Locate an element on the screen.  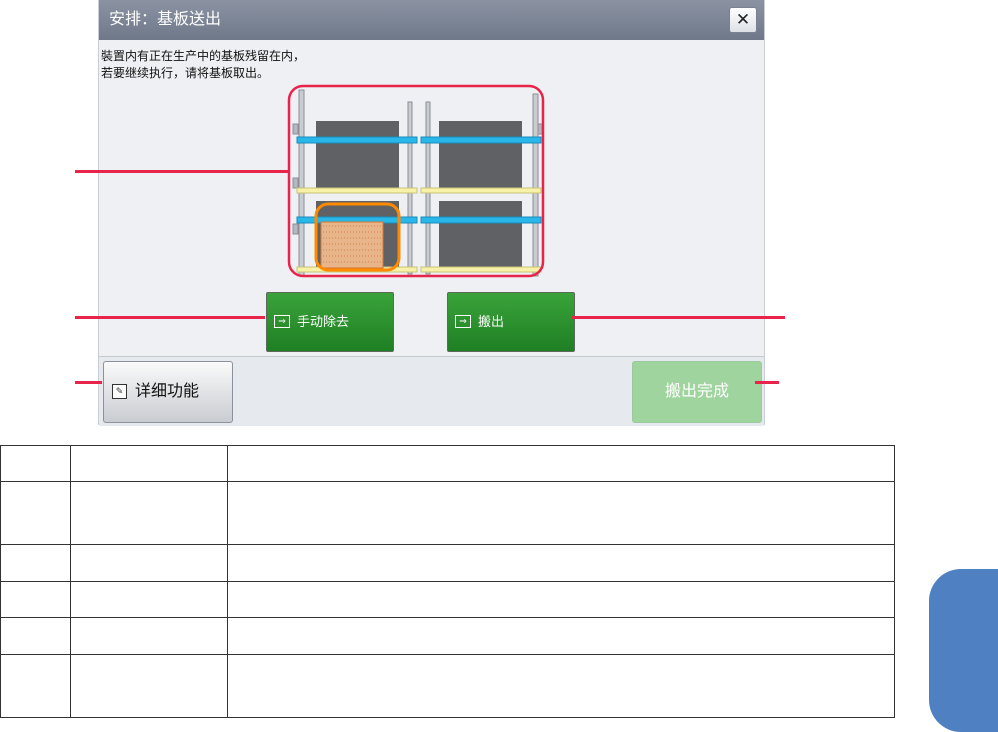
detail-icon: ✎ is located at coordinates (119, 391).